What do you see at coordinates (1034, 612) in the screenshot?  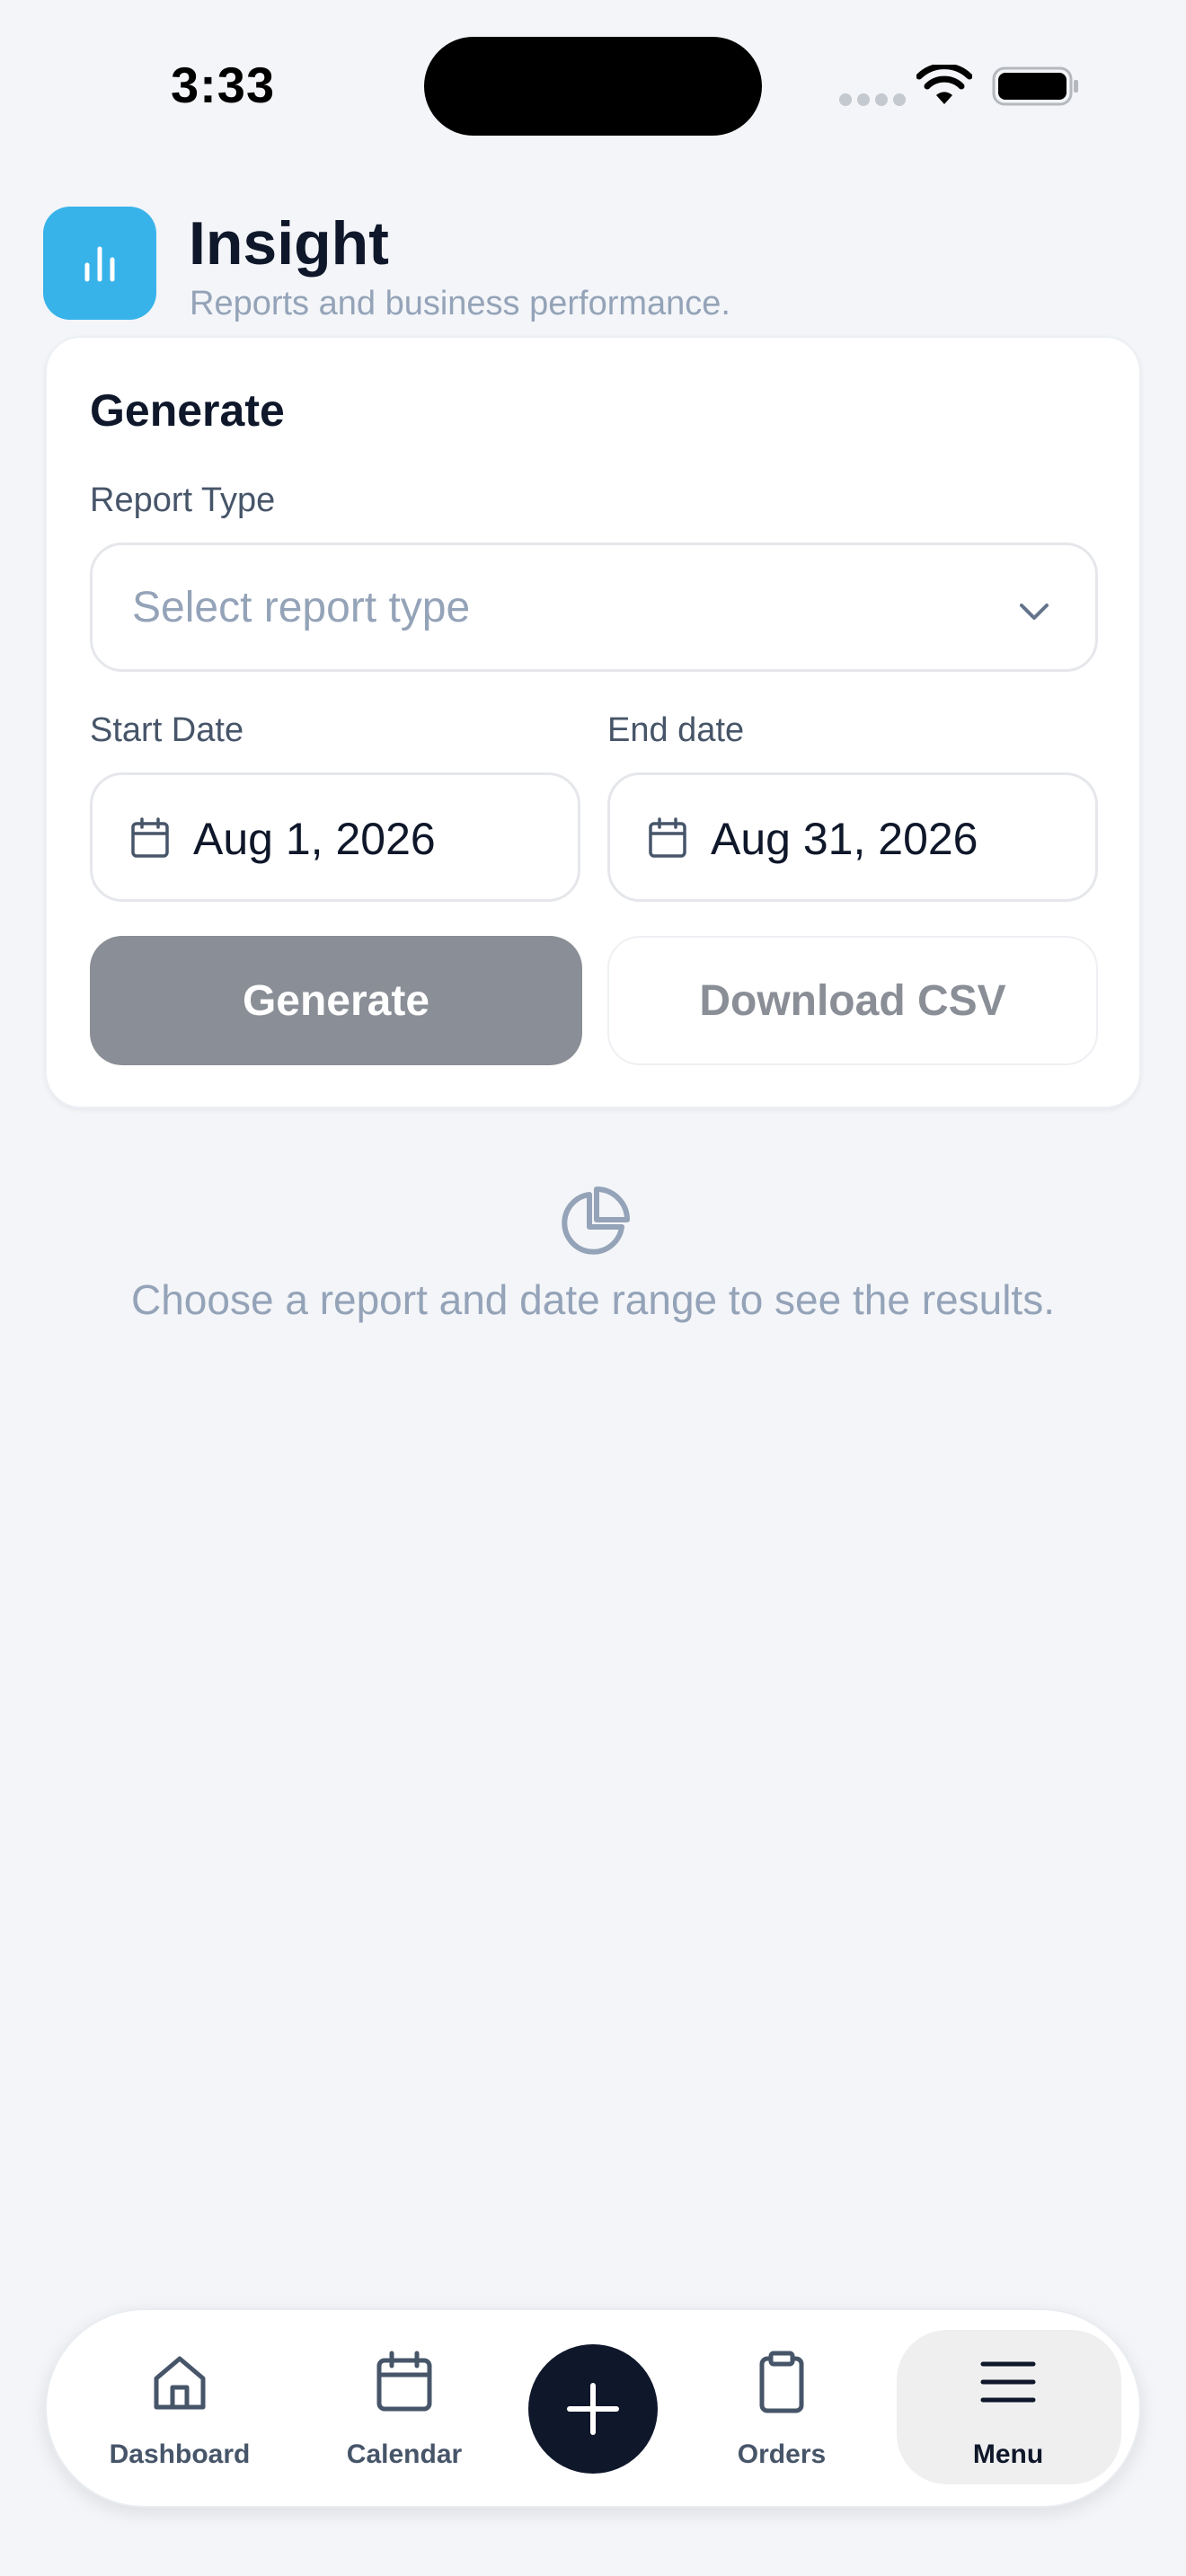 I see `chevron-down-icon` at bounding box center [1034, 612].